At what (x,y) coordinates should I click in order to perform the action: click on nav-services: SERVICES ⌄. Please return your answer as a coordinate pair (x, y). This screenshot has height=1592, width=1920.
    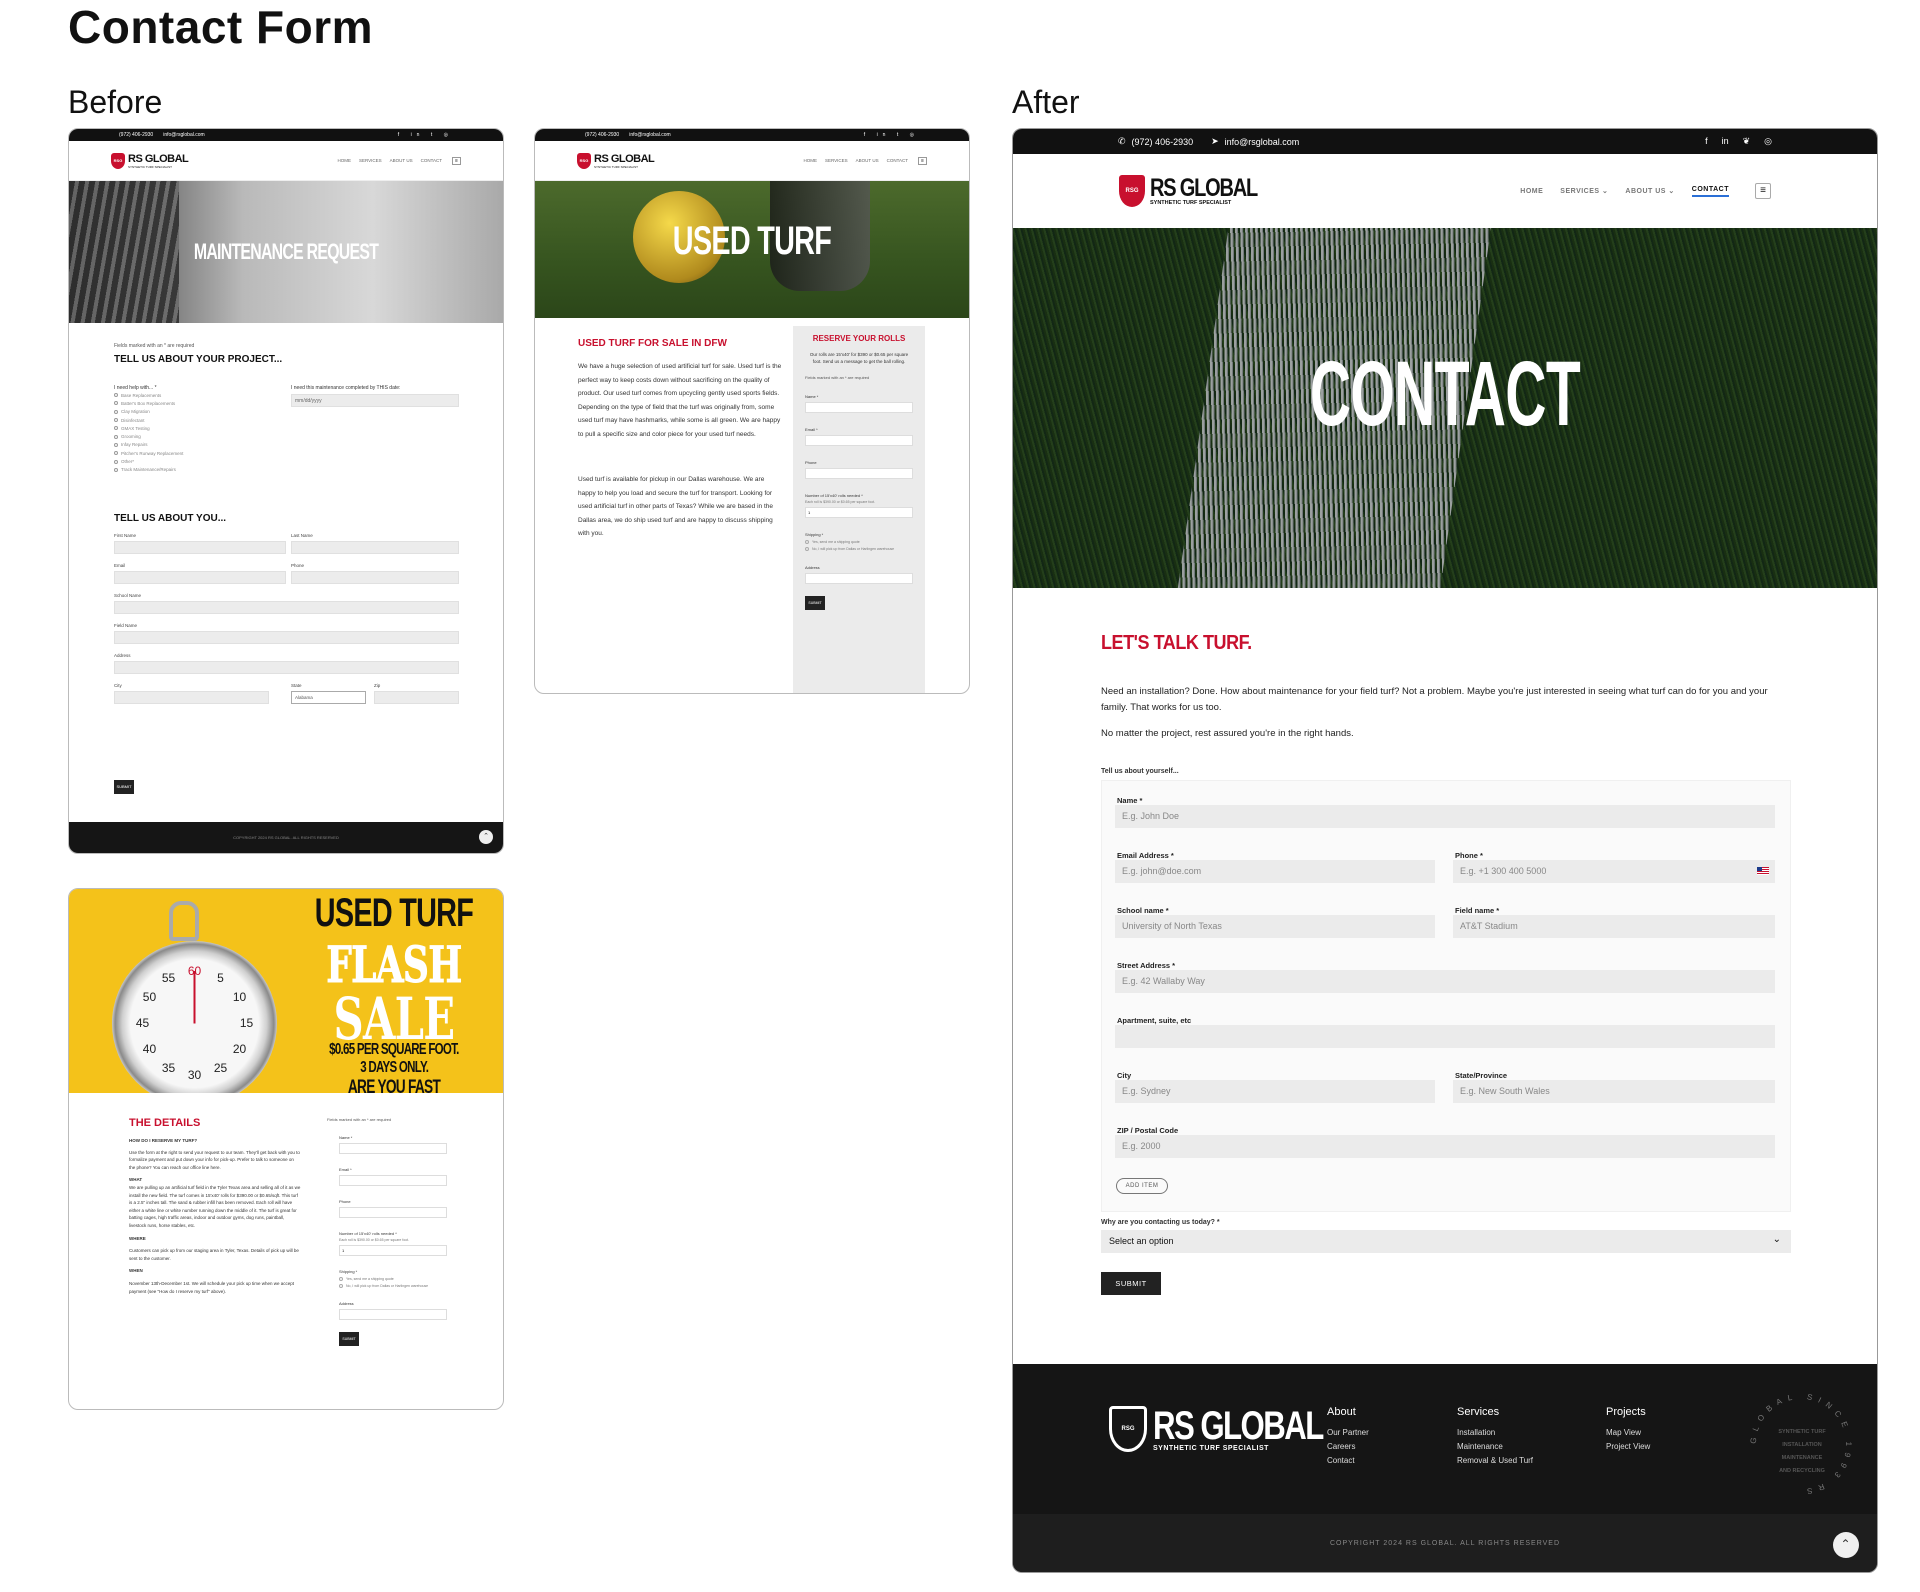
    Looking at the image, I should click on (1584, 191).